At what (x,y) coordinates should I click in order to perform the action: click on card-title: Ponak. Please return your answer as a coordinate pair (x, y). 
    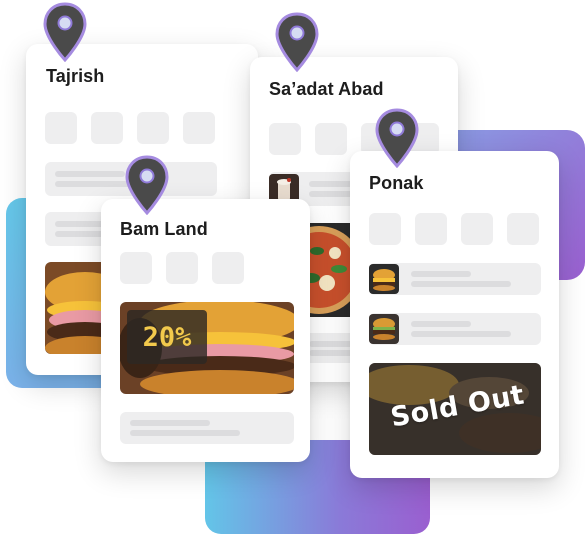
    Looking at the image, I should click on (396, 183).